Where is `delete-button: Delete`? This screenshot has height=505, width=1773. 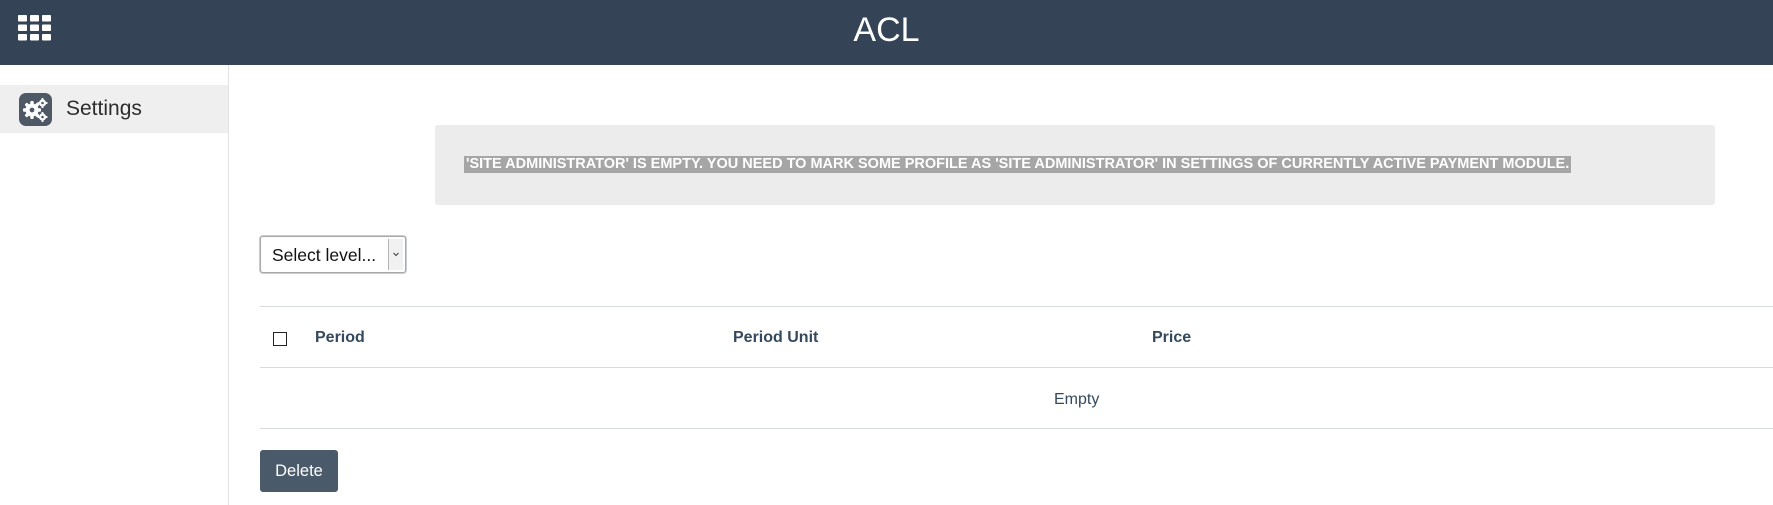 delete-button: Delete is located at coordinates (299, 471).